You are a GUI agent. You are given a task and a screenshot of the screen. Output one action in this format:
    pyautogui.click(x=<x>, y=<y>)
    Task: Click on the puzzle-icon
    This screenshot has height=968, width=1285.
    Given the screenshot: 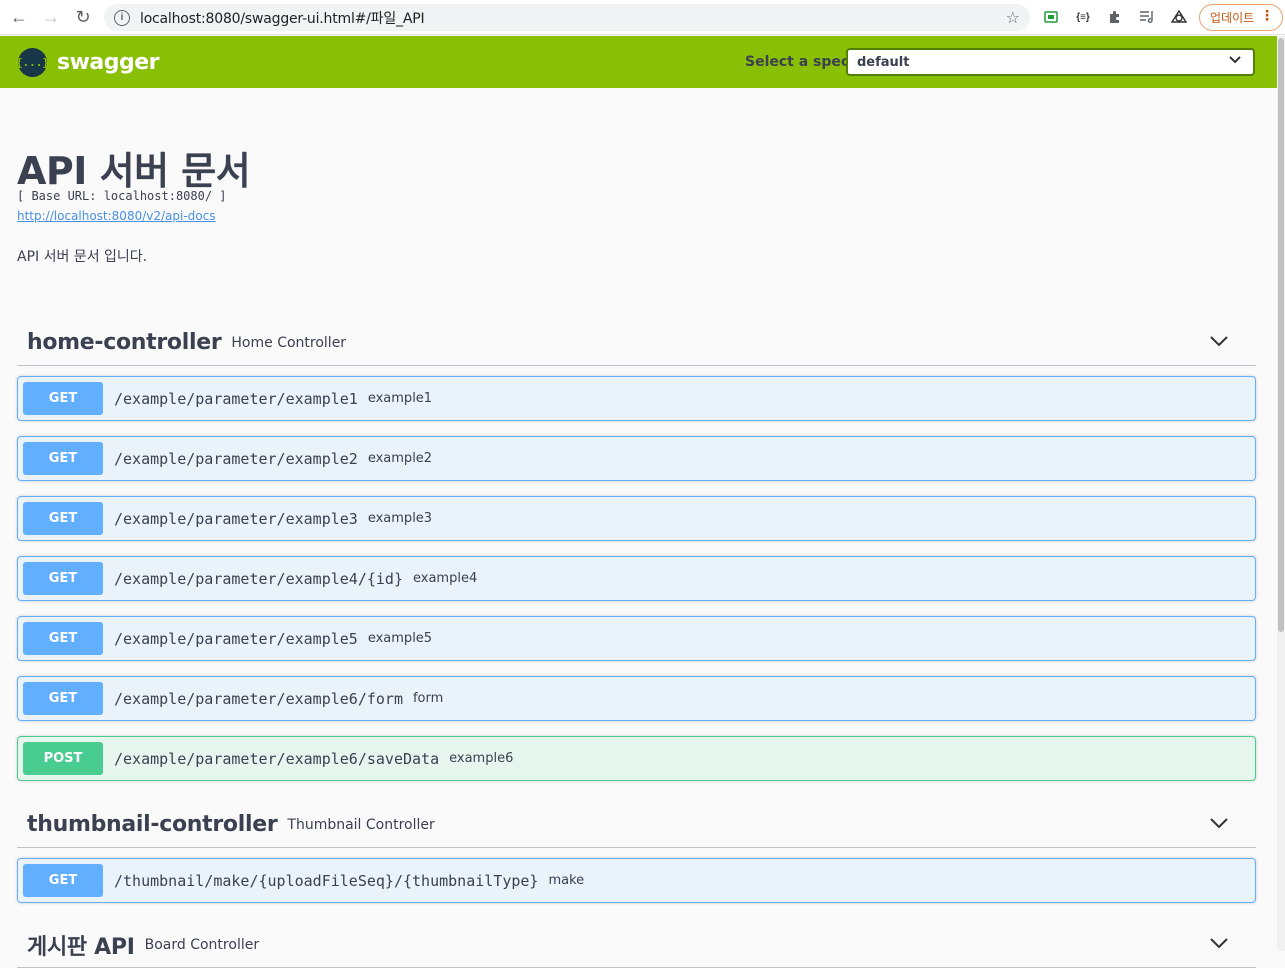 What is the action you would take?
    pyautogui.click(x=1115, y=17)
    